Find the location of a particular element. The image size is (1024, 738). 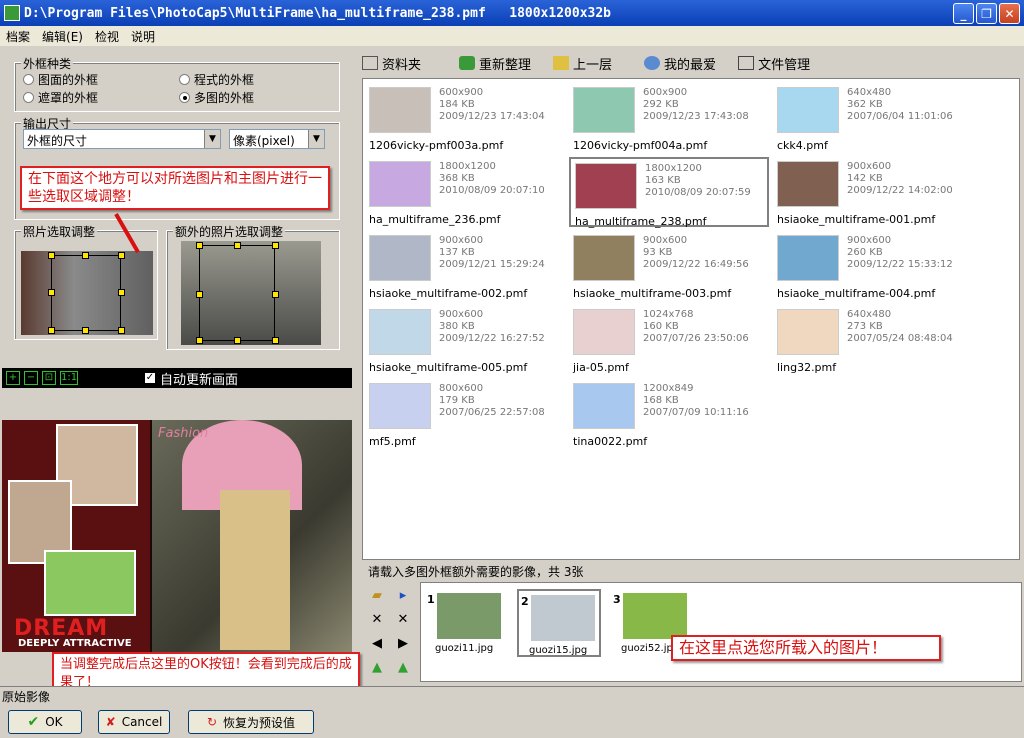

move-left-icon: ◀ is located at coordinates (377, 644).